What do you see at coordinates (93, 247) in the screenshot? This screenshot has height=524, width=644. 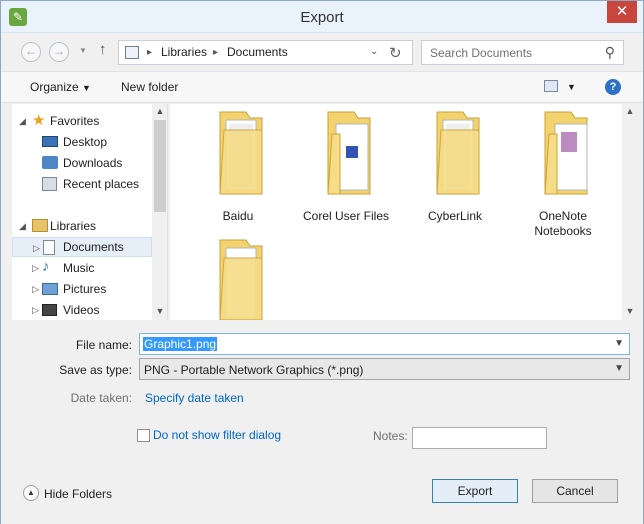 I see `nav-label: Documents` at bounding box center [93, 247].